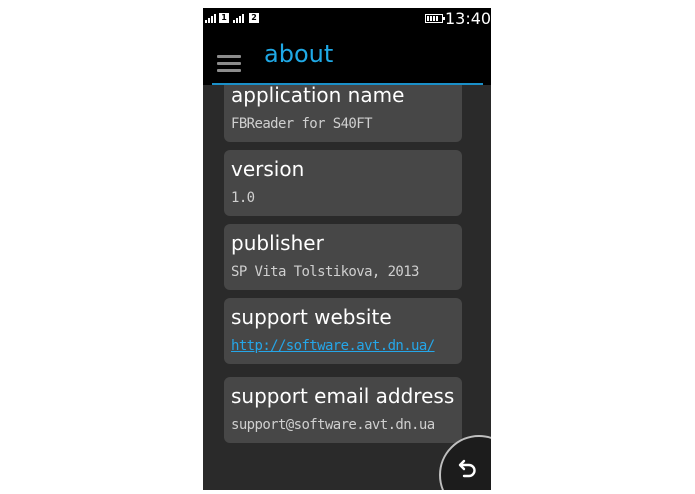 Image resolution: width=695 pixels, height=494 pixels. I want to click on battery-icon, so click(435, 18).